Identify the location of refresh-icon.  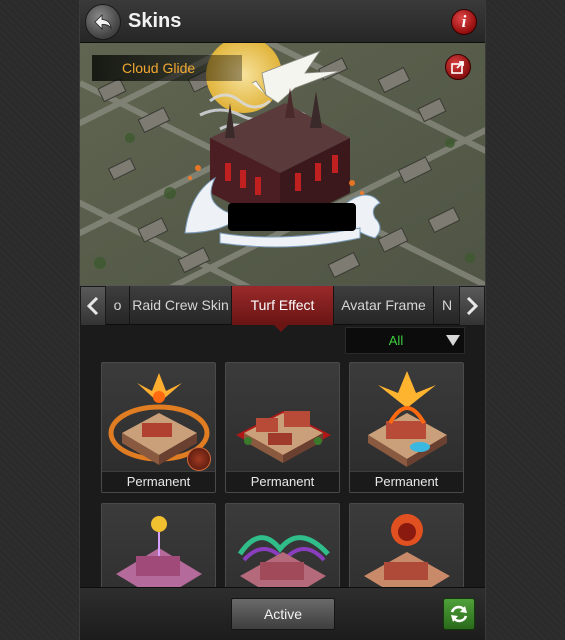
(459, 614).